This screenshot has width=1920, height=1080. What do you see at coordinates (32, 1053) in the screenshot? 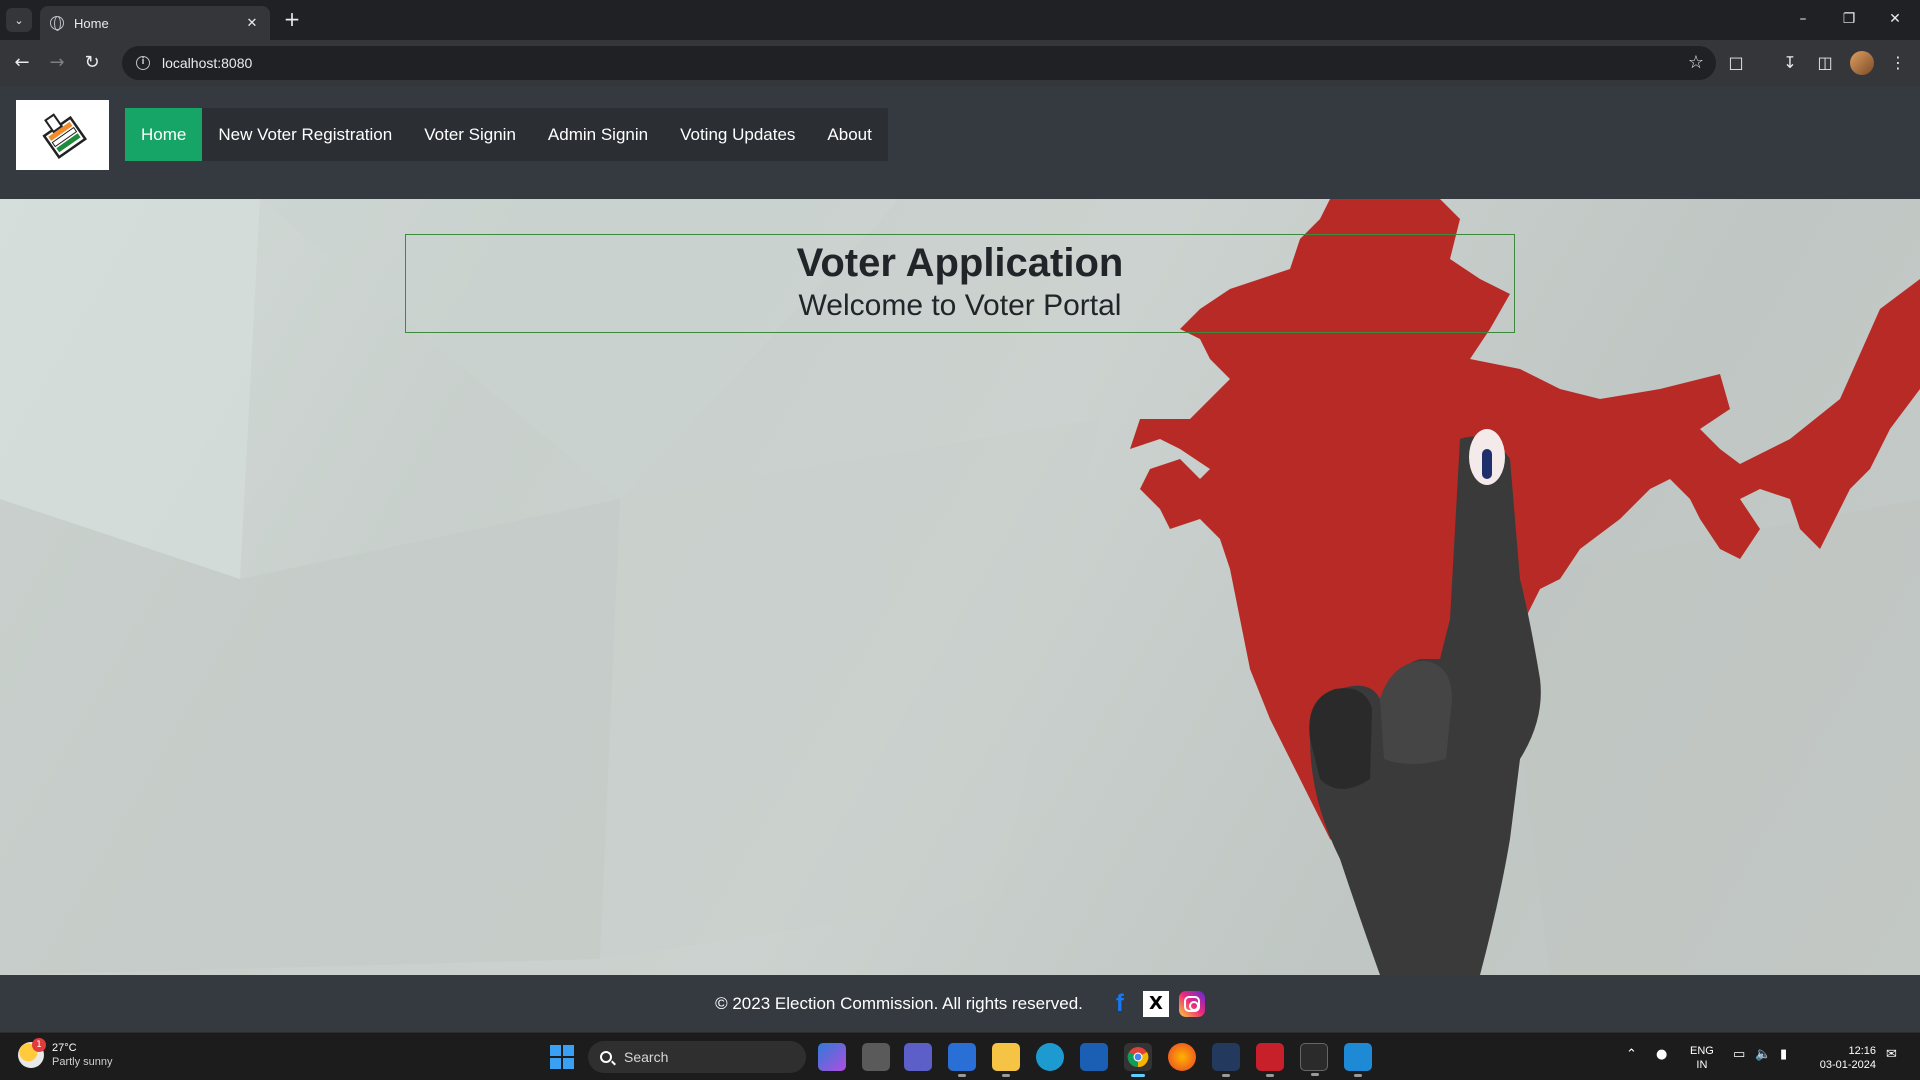
I see `partly-sunny-icon: 1` at bounding box center [32, 1053].